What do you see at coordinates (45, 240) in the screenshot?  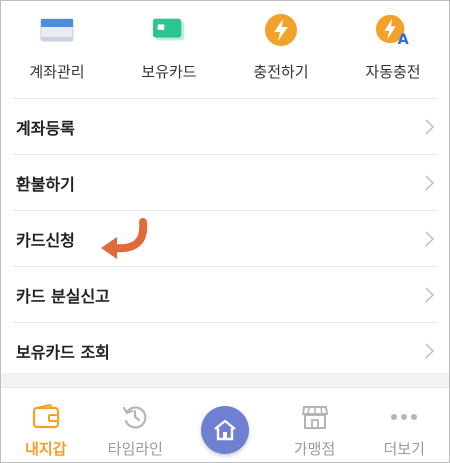 I see `menu-item-label: 카드신청` at bounding box center [45, 240].